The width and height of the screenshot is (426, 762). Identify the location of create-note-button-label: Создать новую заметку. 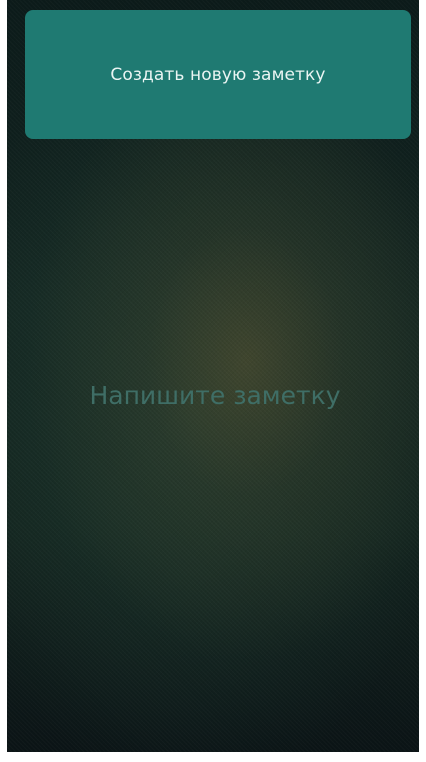
(218, 74).